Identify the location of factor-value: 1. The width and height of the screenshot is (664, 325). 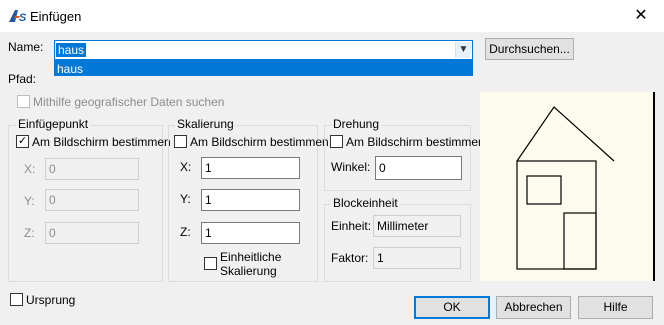
(417, 258).